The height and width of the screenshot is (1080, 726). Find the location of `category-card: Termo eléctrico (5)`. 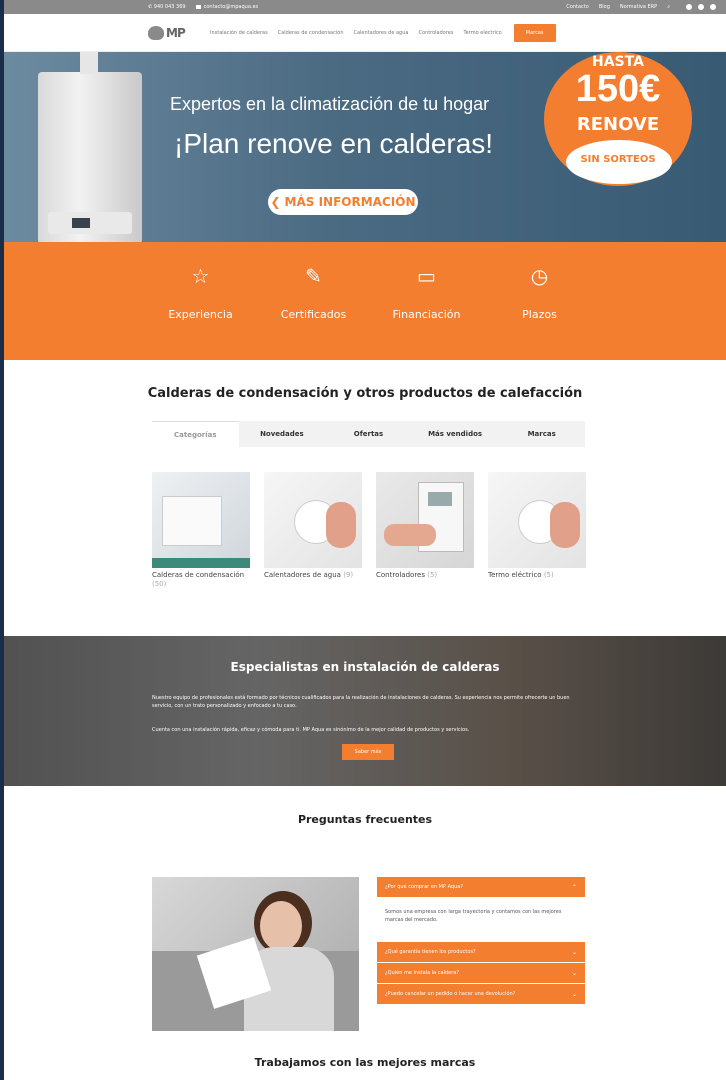

category-card: Termo eléctrico (5) is located at coordinates (537, 530).